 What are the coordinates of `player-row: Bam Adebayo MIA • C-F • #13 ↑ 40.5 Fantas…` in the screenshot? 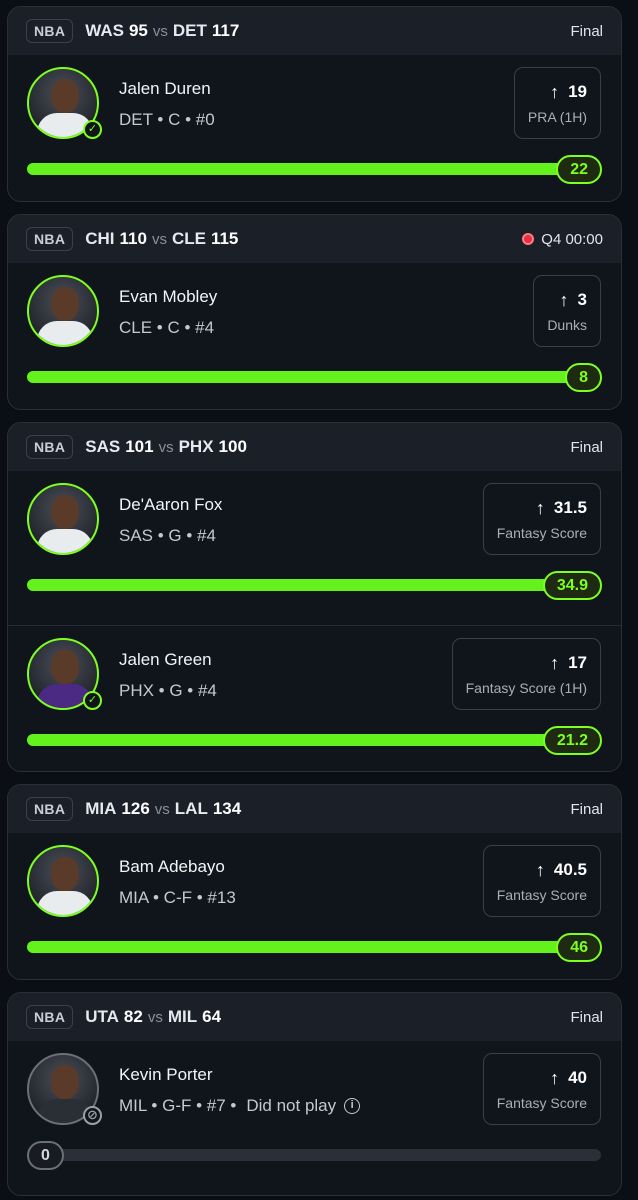 It's located at (314, 906).